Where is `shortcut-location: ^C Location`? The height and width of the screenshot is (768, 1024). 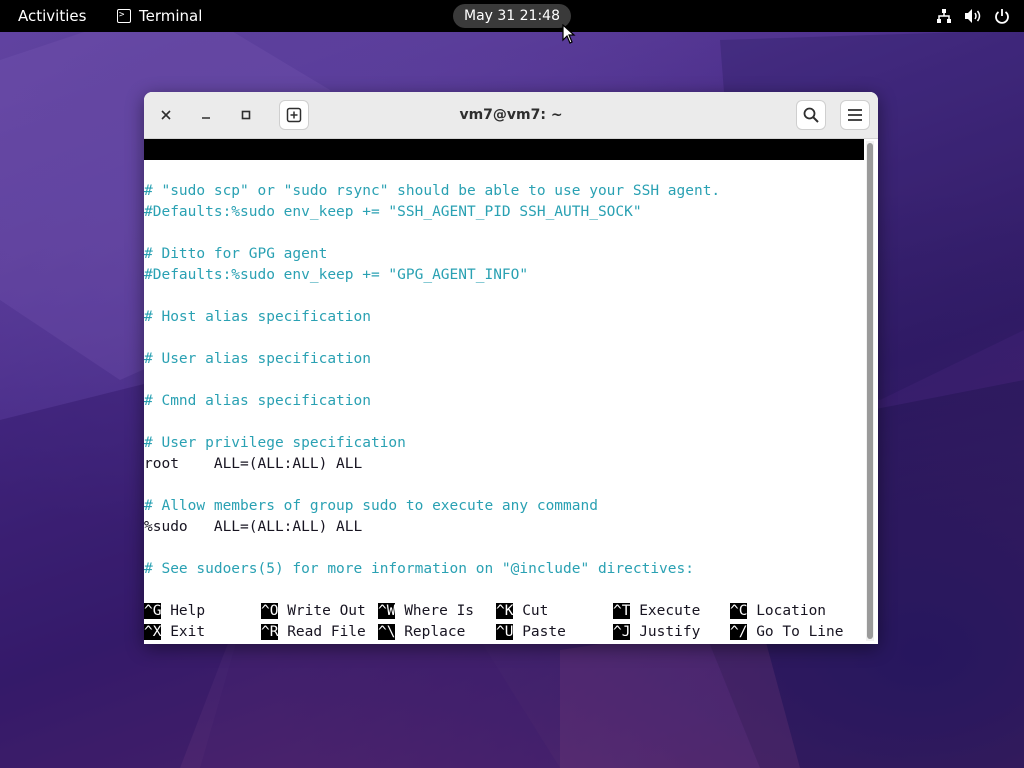
shortcut-location: ^C Location is located at coordinates (778, 611).